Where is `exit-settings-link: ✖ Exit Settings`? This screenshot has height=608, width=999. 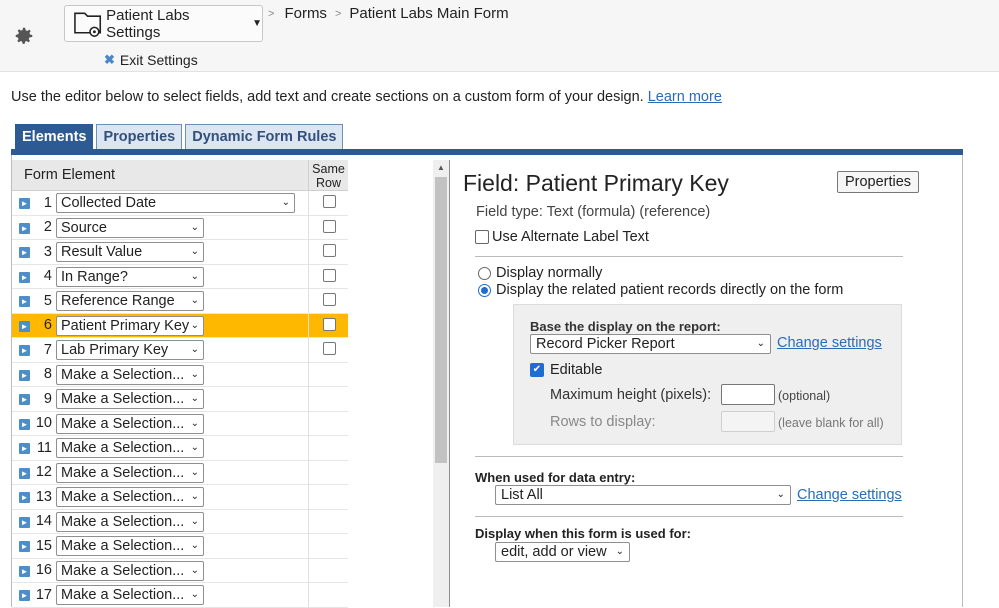
exit-settings-link: ✖ Exit Settings is located at coordinates (151, 60).